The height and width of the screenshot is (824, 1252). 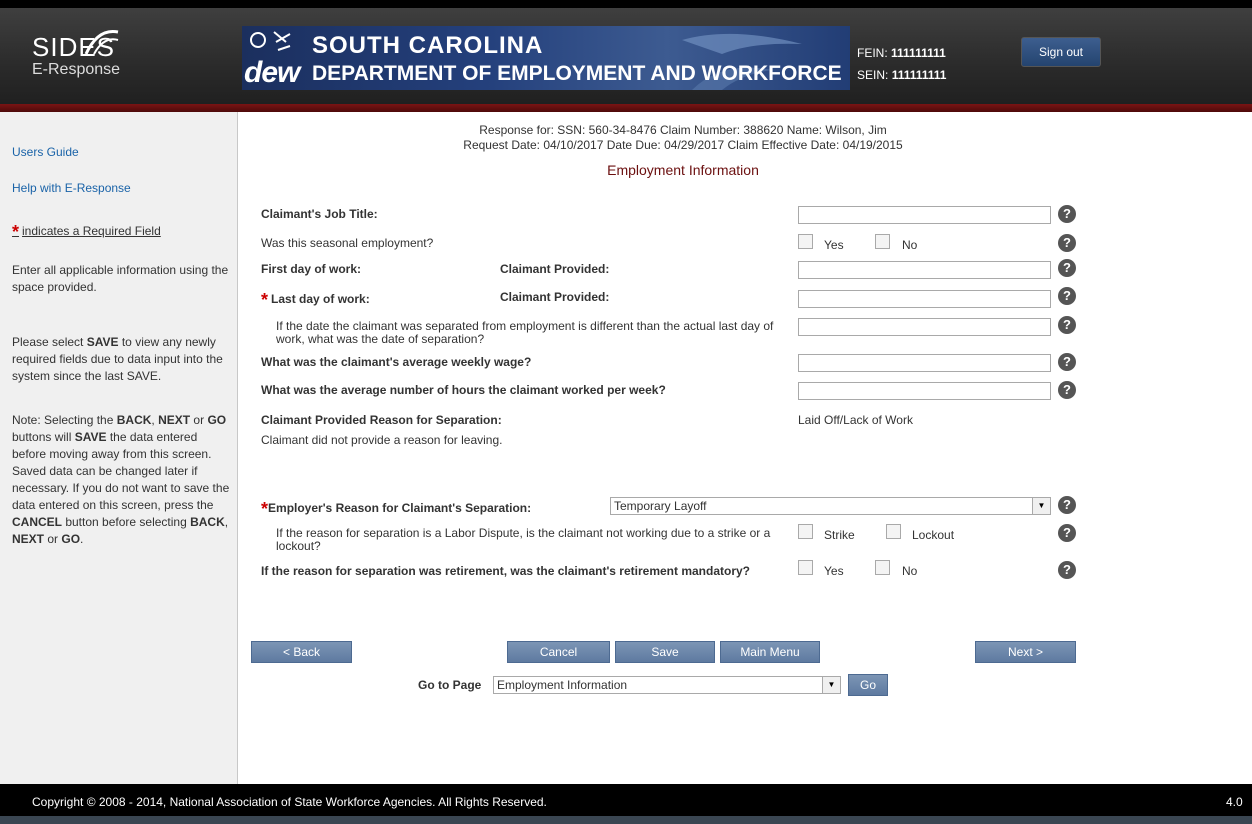 I want to click on version-text: 4.0, so click(x=1234, y=802).